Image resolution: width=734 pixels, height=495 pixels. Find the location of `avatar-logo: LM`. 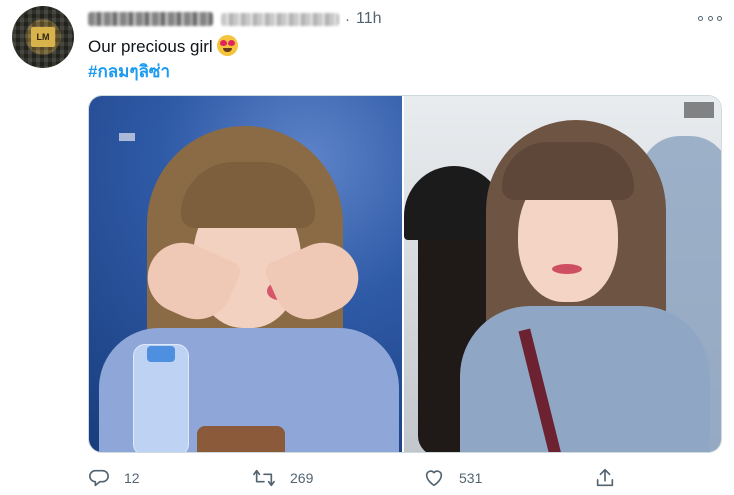

avatar-logo: LM is located at coordinates (43, 37).